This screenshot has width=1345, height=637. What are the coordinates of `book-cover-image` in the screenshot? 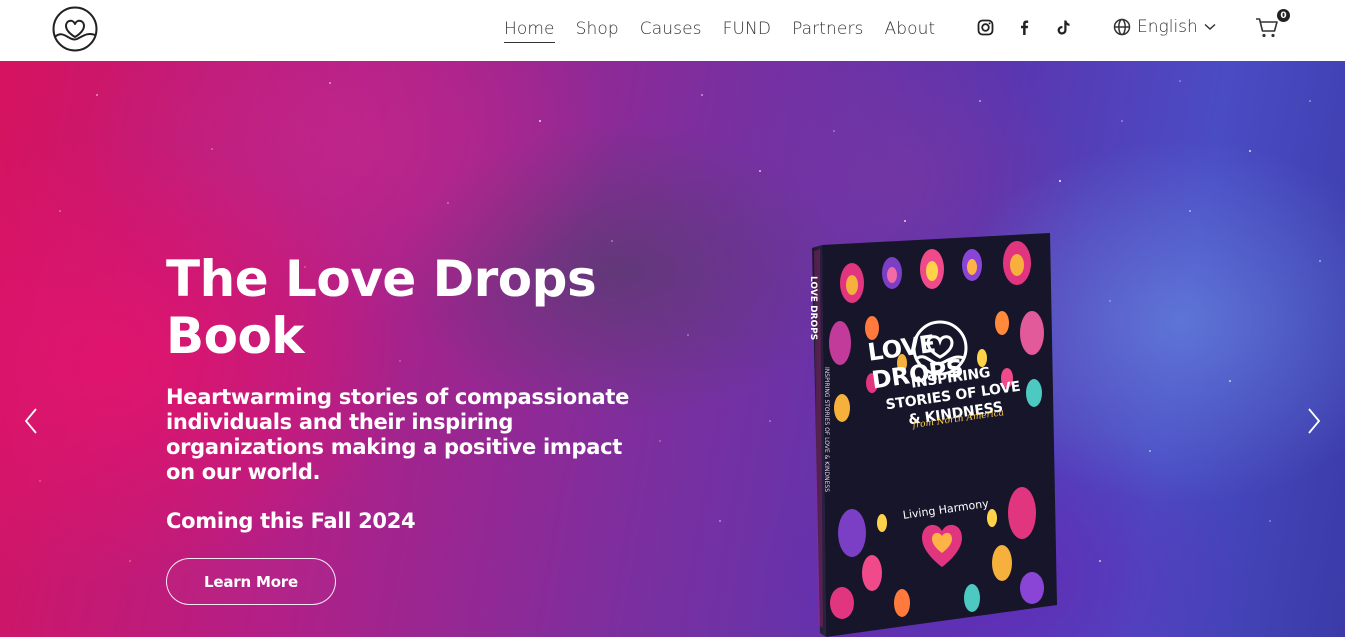 It's located at (934, 435).